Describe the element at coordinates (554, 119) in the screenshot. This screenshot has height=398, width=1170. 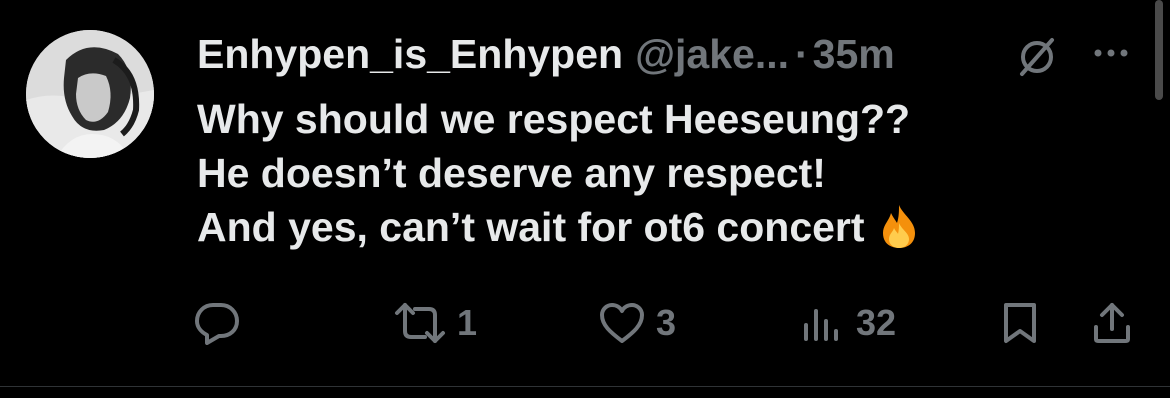
I see `tweet-text-line: Why should we respect Heeseung??` at that location.